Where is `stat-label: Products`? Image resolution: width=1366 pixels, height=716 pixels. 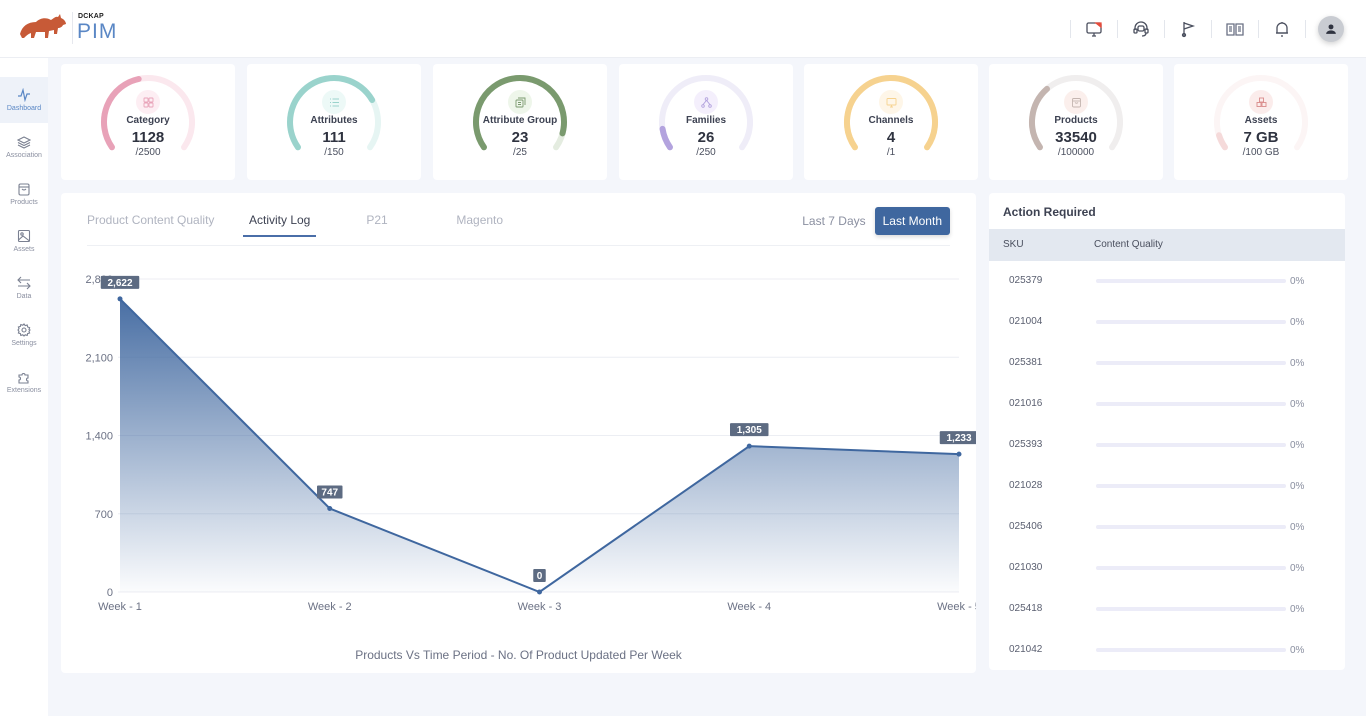 stat-label: Products is located at coordinates (1076, 120).